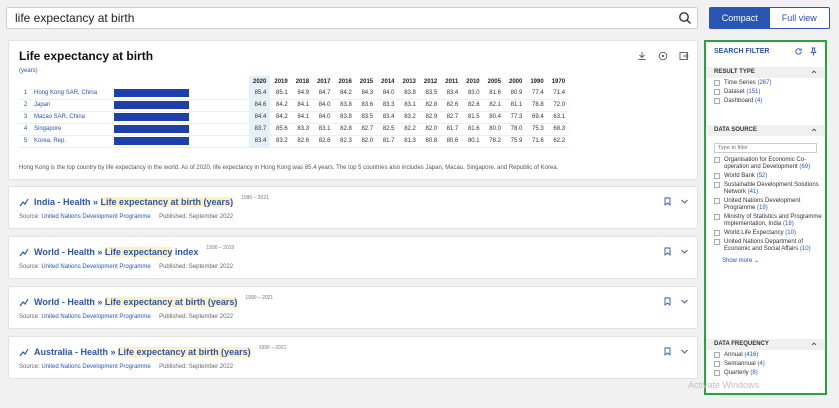 This screenshot has width=839, height=408. What do you see at coordinates (25, 105) in the screenshot?
I see `rank-number: 2` at bounding box center [25, 105].